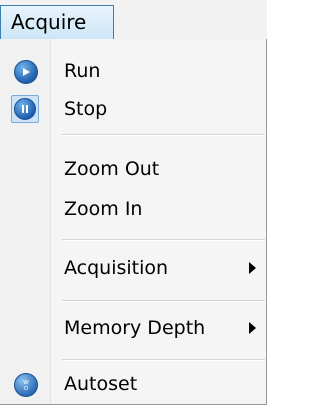 The width and height of the screenshot is (320, 405). I want to click on menu-item-memory-depth: Memory Depth, so click(132, 328).